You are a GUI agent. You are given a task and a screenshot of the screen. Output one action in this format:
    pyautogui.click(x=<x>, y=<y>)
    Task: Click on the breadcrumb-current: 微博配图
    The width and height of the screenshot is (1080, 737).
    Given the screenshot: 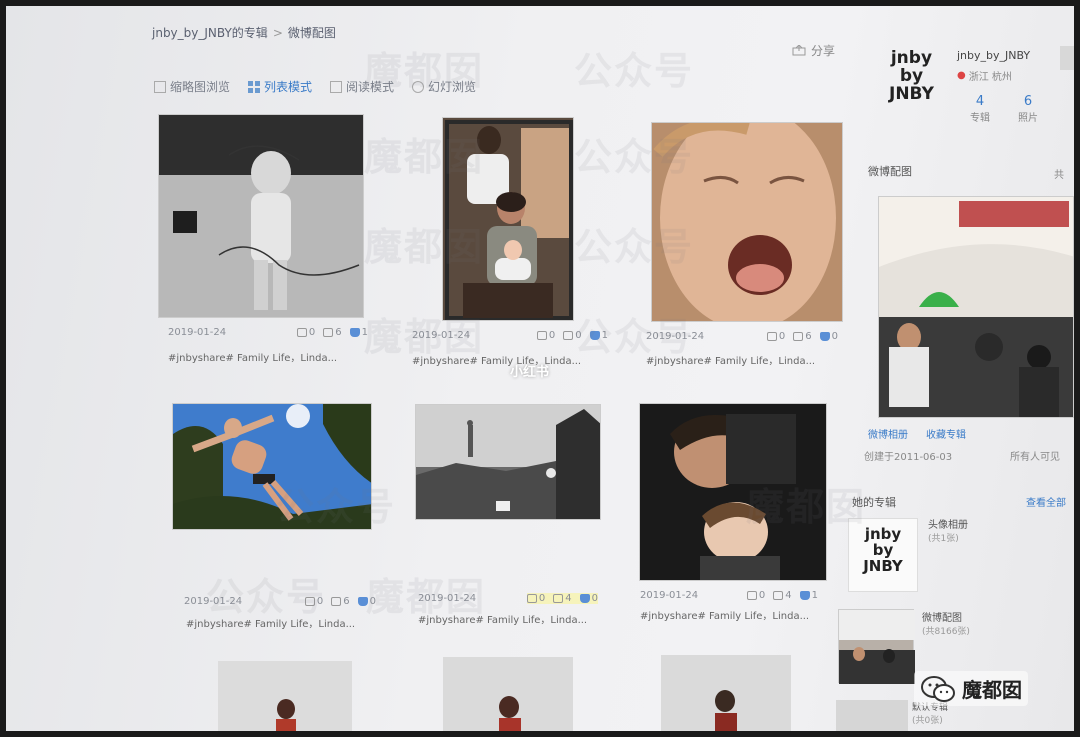 What is the action you would take?
    pyautogui.click(x=311, y=33)
    